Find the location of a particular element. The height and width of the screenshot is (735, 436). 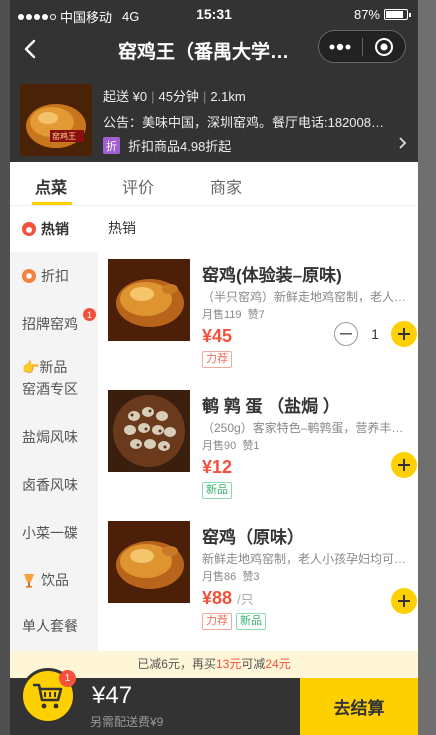

checkout-button: 去结算 is located at coordinates (359, 706).